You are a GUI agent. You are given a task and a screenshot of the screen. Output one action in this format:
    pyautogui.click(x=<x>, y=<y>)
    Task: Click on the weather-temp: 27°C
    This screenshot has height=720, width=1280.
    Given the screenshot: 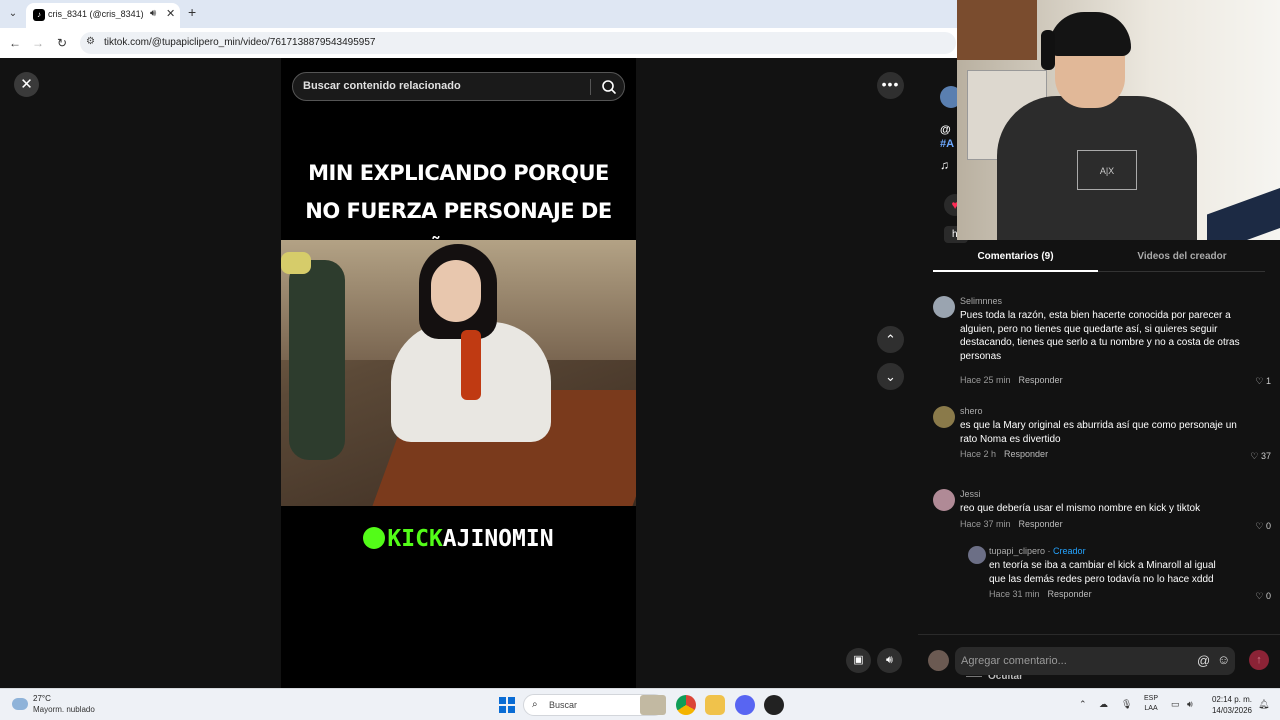 What is the action you would take?
    pyautogui.click(x=42, y=698)
    